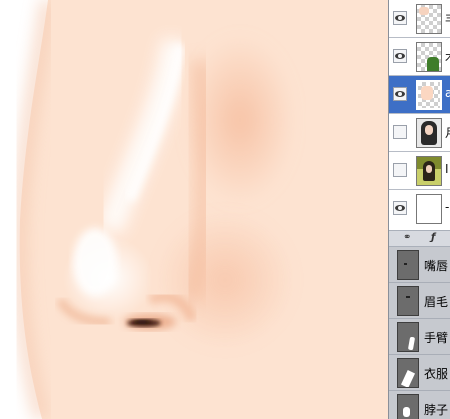 This screenshot has width=450, height=419. I want to click on layer-row-selected: a, so click(419, 95).